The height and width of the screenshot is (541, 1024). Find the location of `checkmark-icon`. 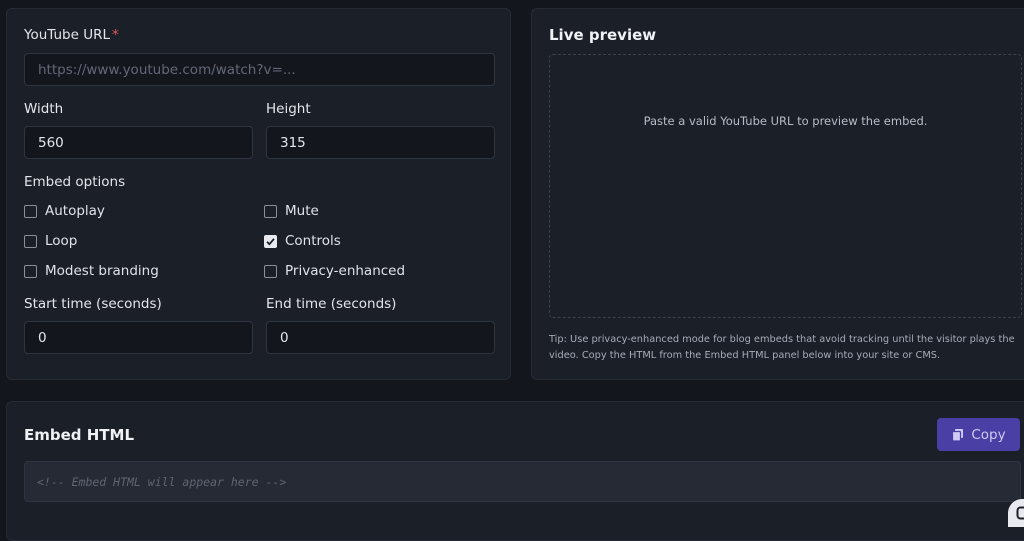

checkmark-icon is located at coordinates (270, 241).